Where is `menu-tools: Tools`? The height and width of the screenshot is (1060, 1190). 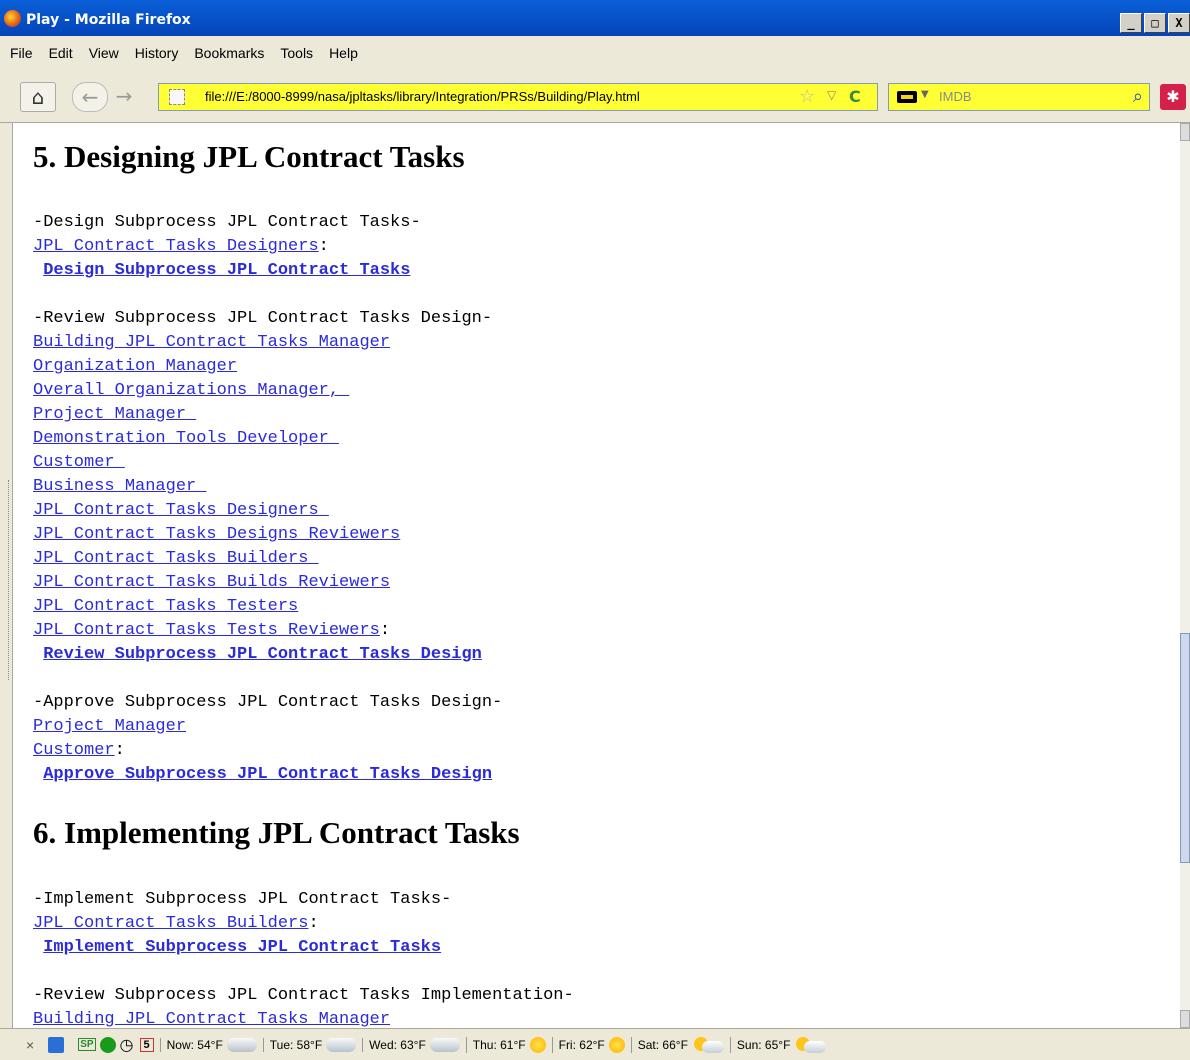
menu-tools: Tools is located at coordinates (296, 53).